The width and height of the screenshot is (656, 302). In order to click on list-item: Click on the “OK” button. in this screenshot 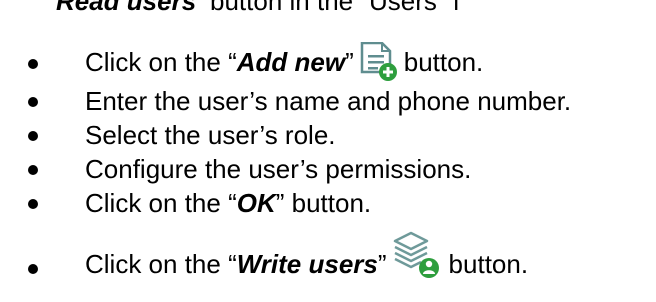, I will do `click(328, 204)`.